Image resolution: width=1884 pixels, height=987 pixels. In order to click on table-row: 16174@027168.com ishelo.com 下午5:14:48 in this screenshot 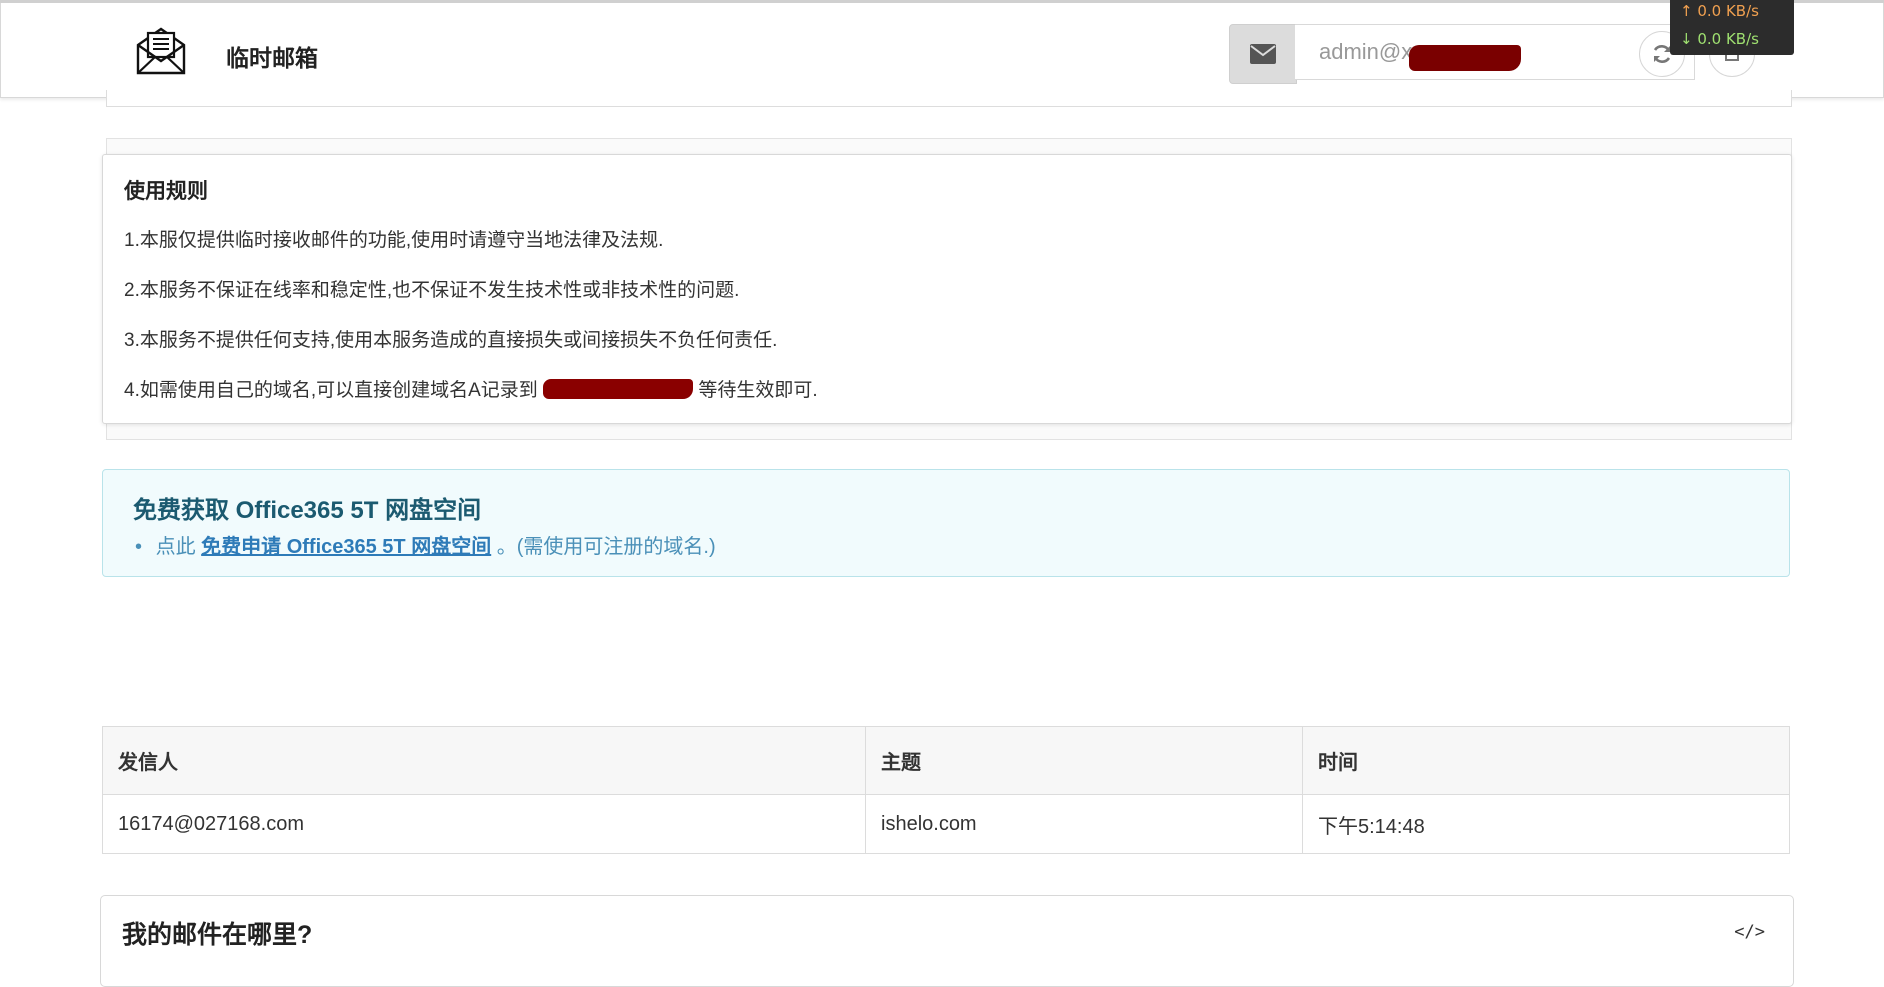, I will do `click(946, 824)`.